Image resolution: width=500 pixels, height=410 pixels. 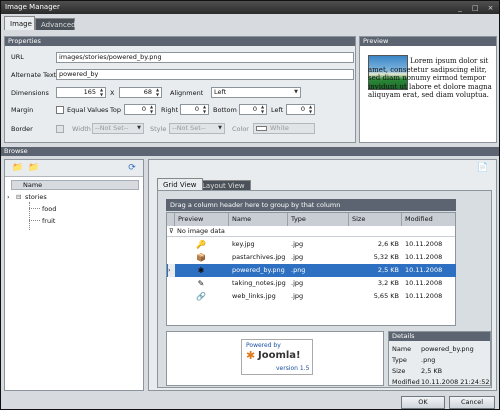 What do you see at coordinates (300, 109) in the screenshot?
I see `margin-left-stepper: 0 ▲ ▼` at bounding box center [300, 109].